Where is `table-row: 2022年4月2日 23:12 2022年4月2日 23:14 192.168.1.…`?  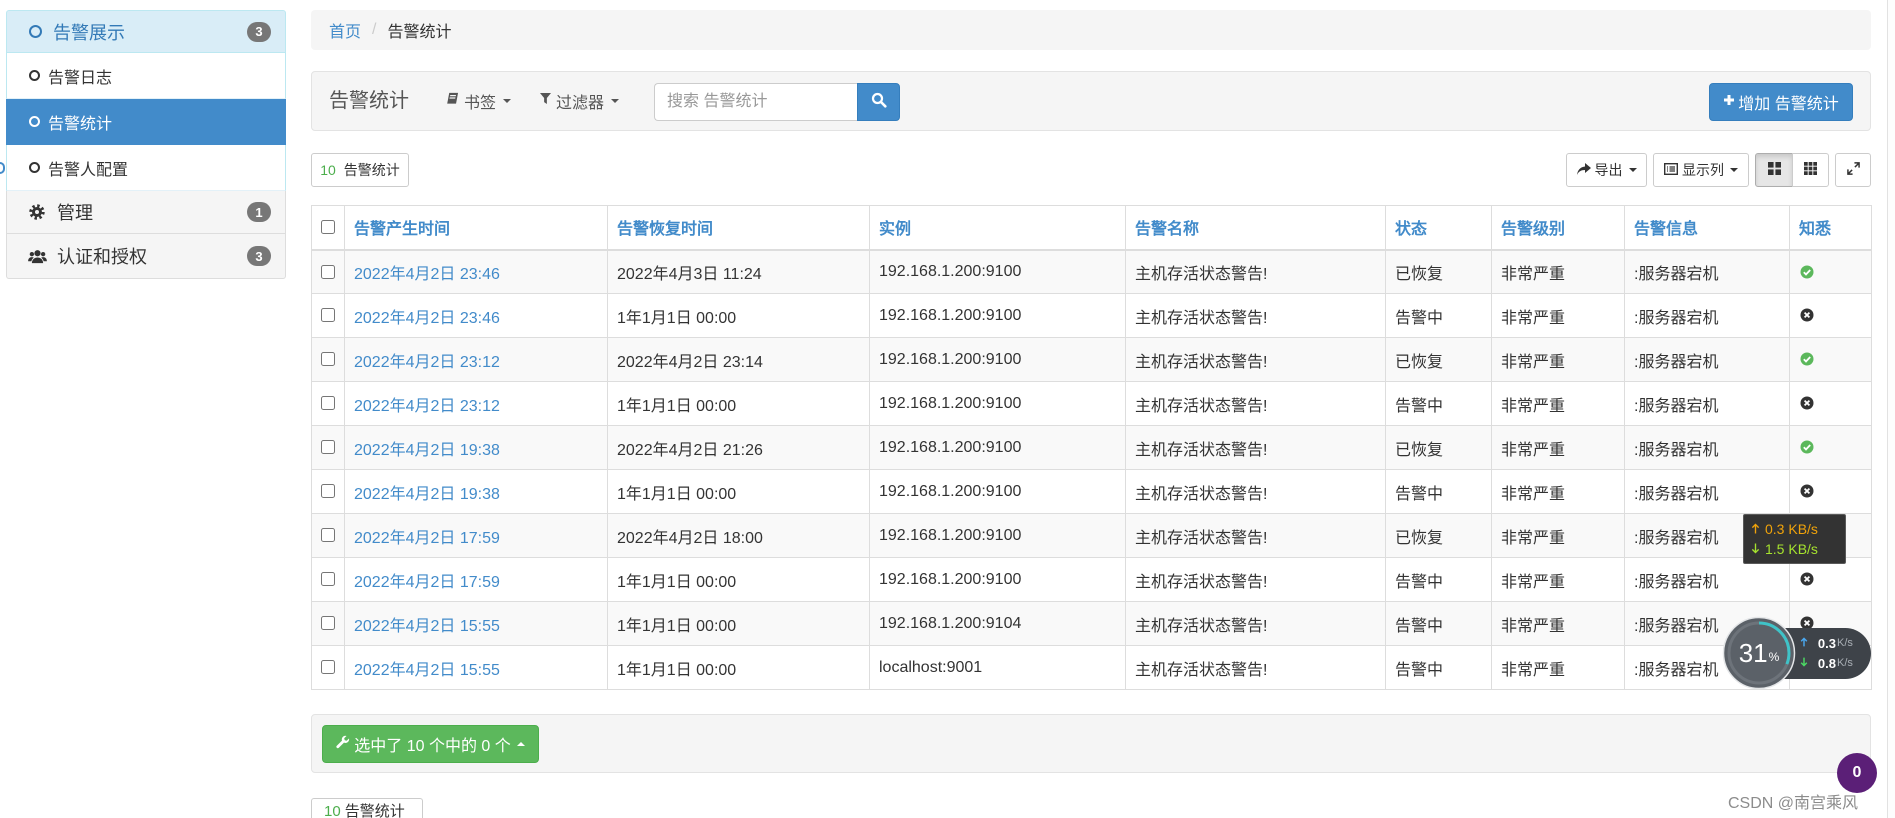 table-row: 2022年4月2日 23:12 2022年4月2日 23:14 192.168.1.… is located at coordinates (1091, 359).